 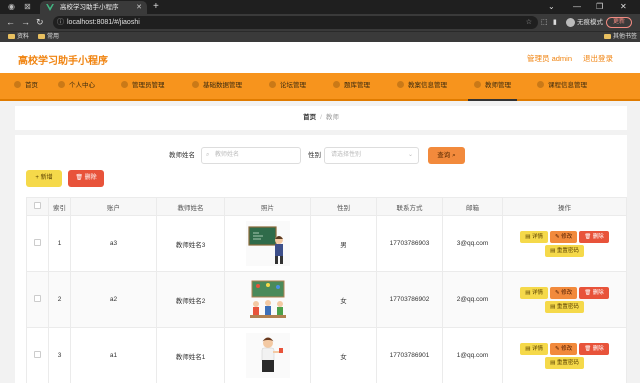 I want to click on menu-item-lesson-plan: 教案信息管理, so click(x=422, y=86).